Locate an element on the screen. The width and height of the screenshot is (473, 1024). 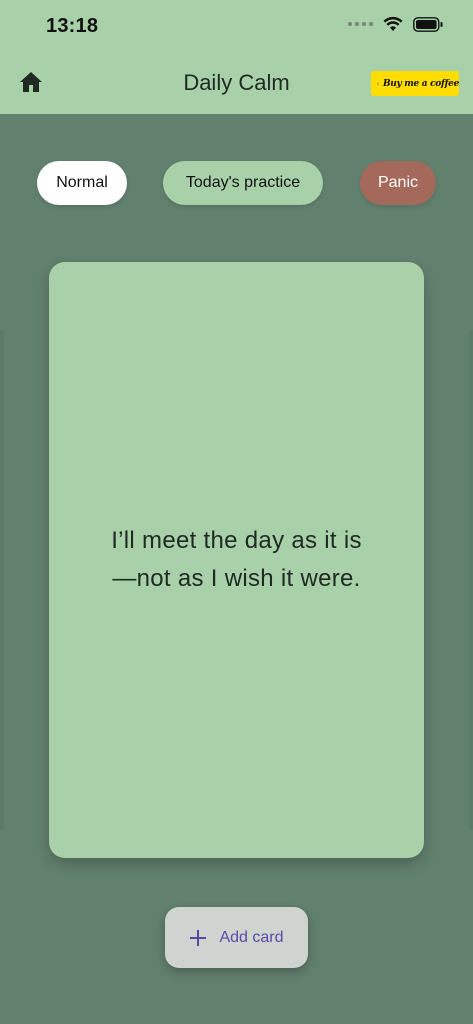
status-time: 13:18 is located at coordinates (72, 26).